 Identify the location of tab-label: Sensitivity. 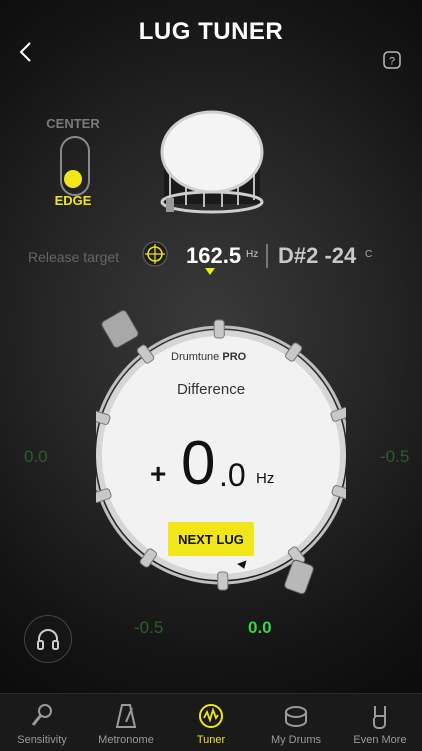
(42, 740).